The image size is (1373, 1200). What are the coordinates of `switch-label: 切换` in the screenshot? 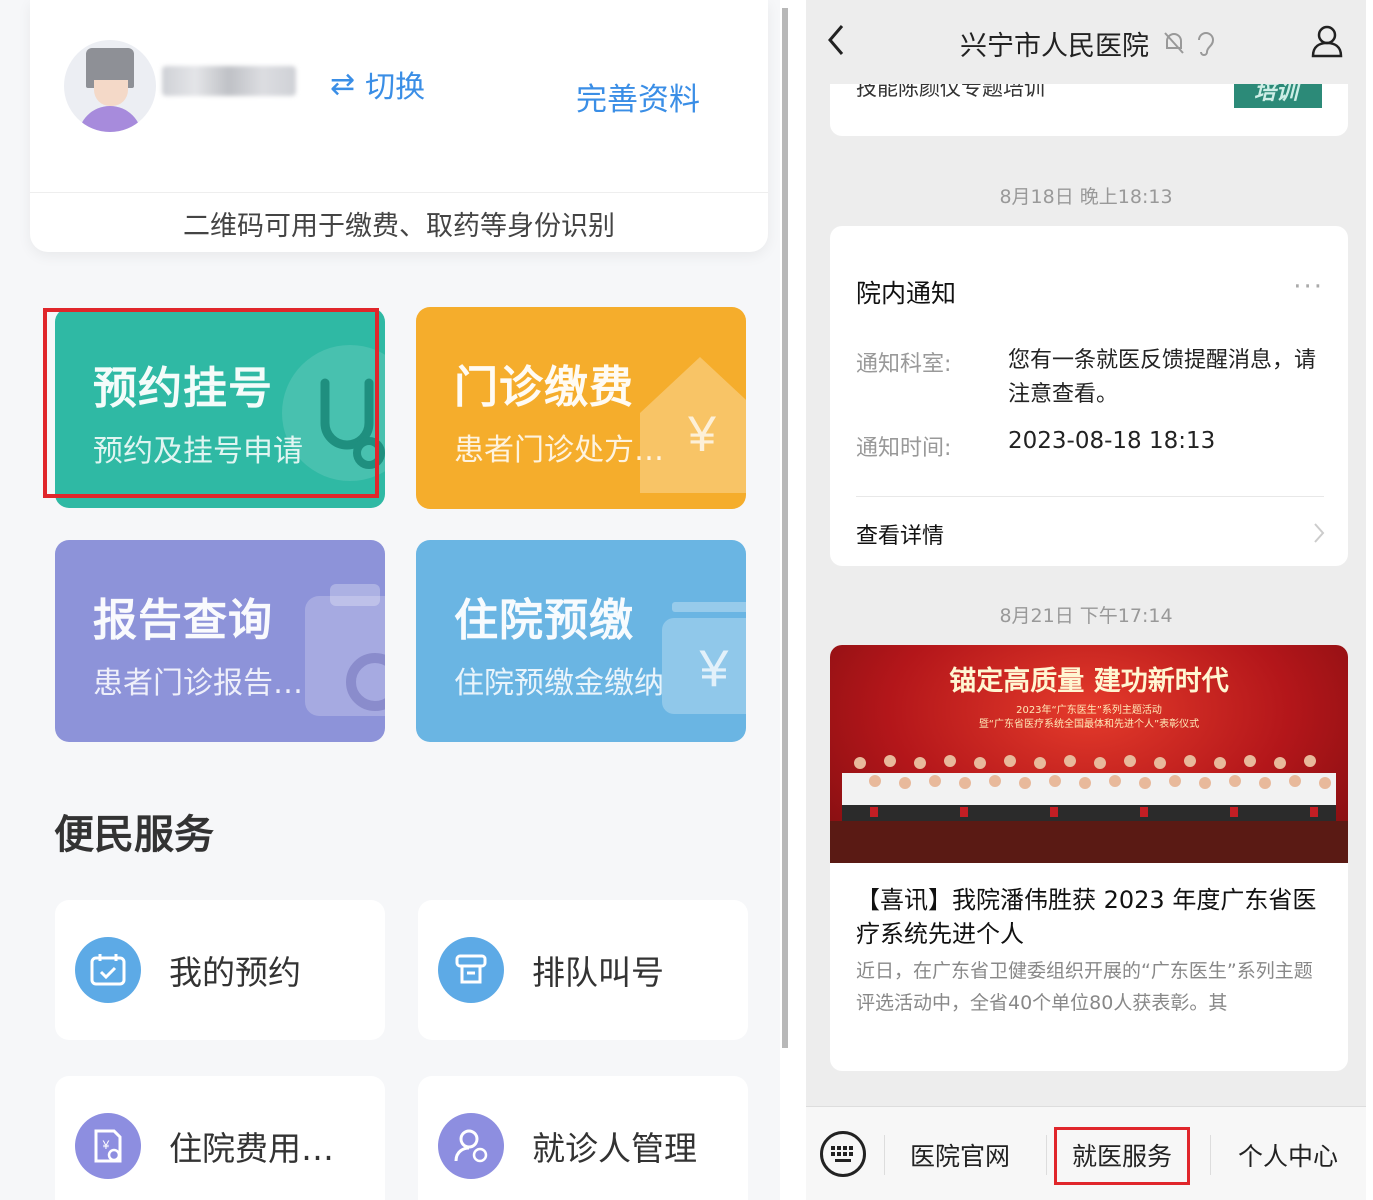 It's located at (395, 87).